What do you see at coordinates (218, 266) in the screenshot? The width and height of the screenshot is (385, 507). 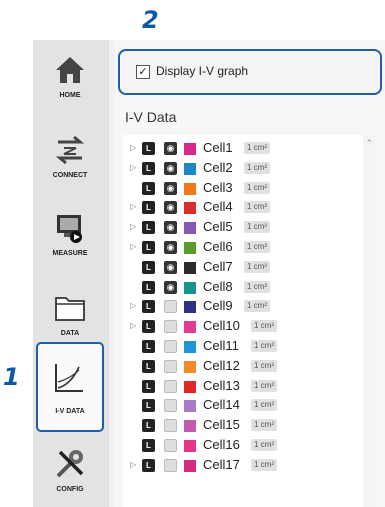 I see `cell-name: Cell7` at bounding box center [218, 266].